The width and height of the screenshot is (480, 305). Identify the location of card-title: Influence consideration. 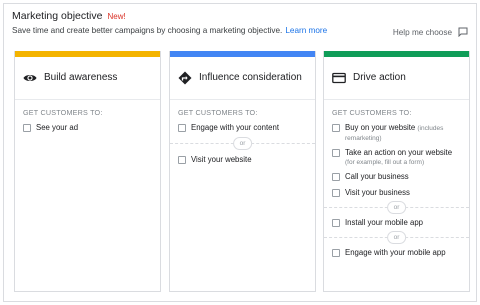
(250, 77).